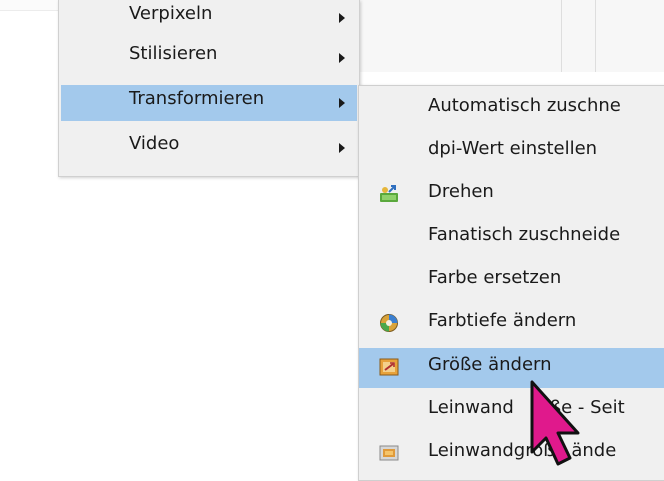 The image size is (664, 481). Describe the element at coordinates (461, 191) in the screenshot. I see `submenu-item-label: Drehen` at that location.